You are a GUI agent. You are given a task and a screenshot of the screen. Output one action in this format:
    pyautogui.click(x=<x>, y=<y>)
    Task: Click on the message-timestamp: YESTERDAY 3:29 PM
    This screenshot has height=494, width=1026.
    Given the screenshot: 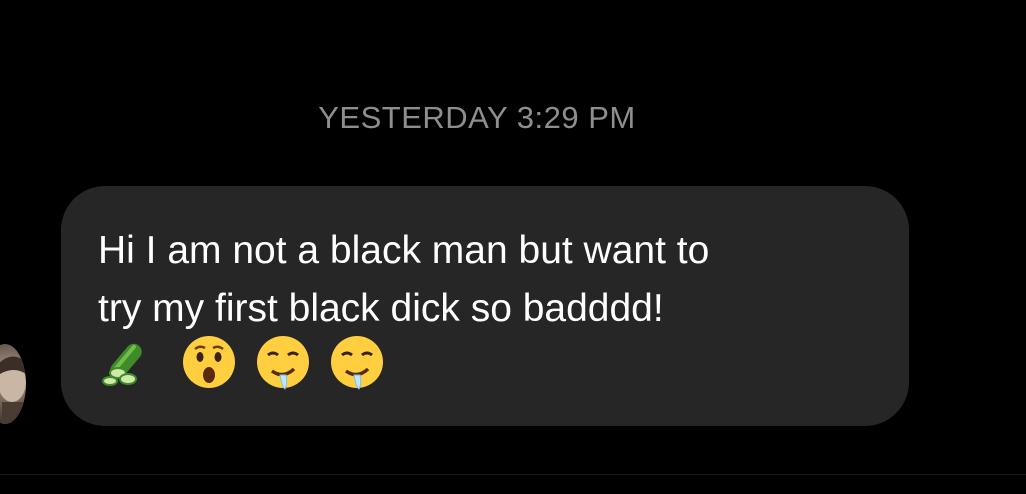 What is the action you would take?
    pyautogui.click(x=477, y=117)
    